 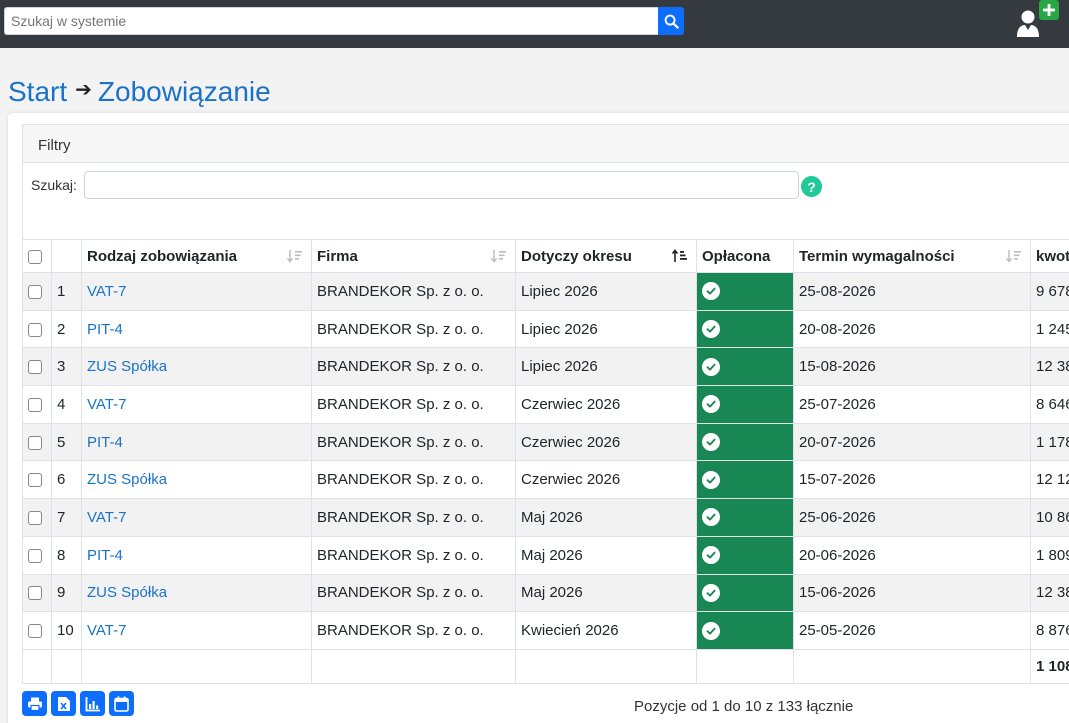 What do you see at coordinates (1049, 367) in the screenshot?
I see `amount-cell: 12 38` at bounding box center [1049, 367].